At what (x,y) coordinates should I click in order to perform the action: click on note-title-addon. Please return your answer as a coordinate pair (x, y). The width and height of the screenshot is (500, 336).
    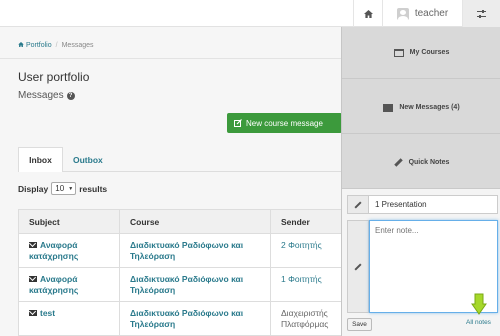
    Looking at the image, I should click on (358, 204).